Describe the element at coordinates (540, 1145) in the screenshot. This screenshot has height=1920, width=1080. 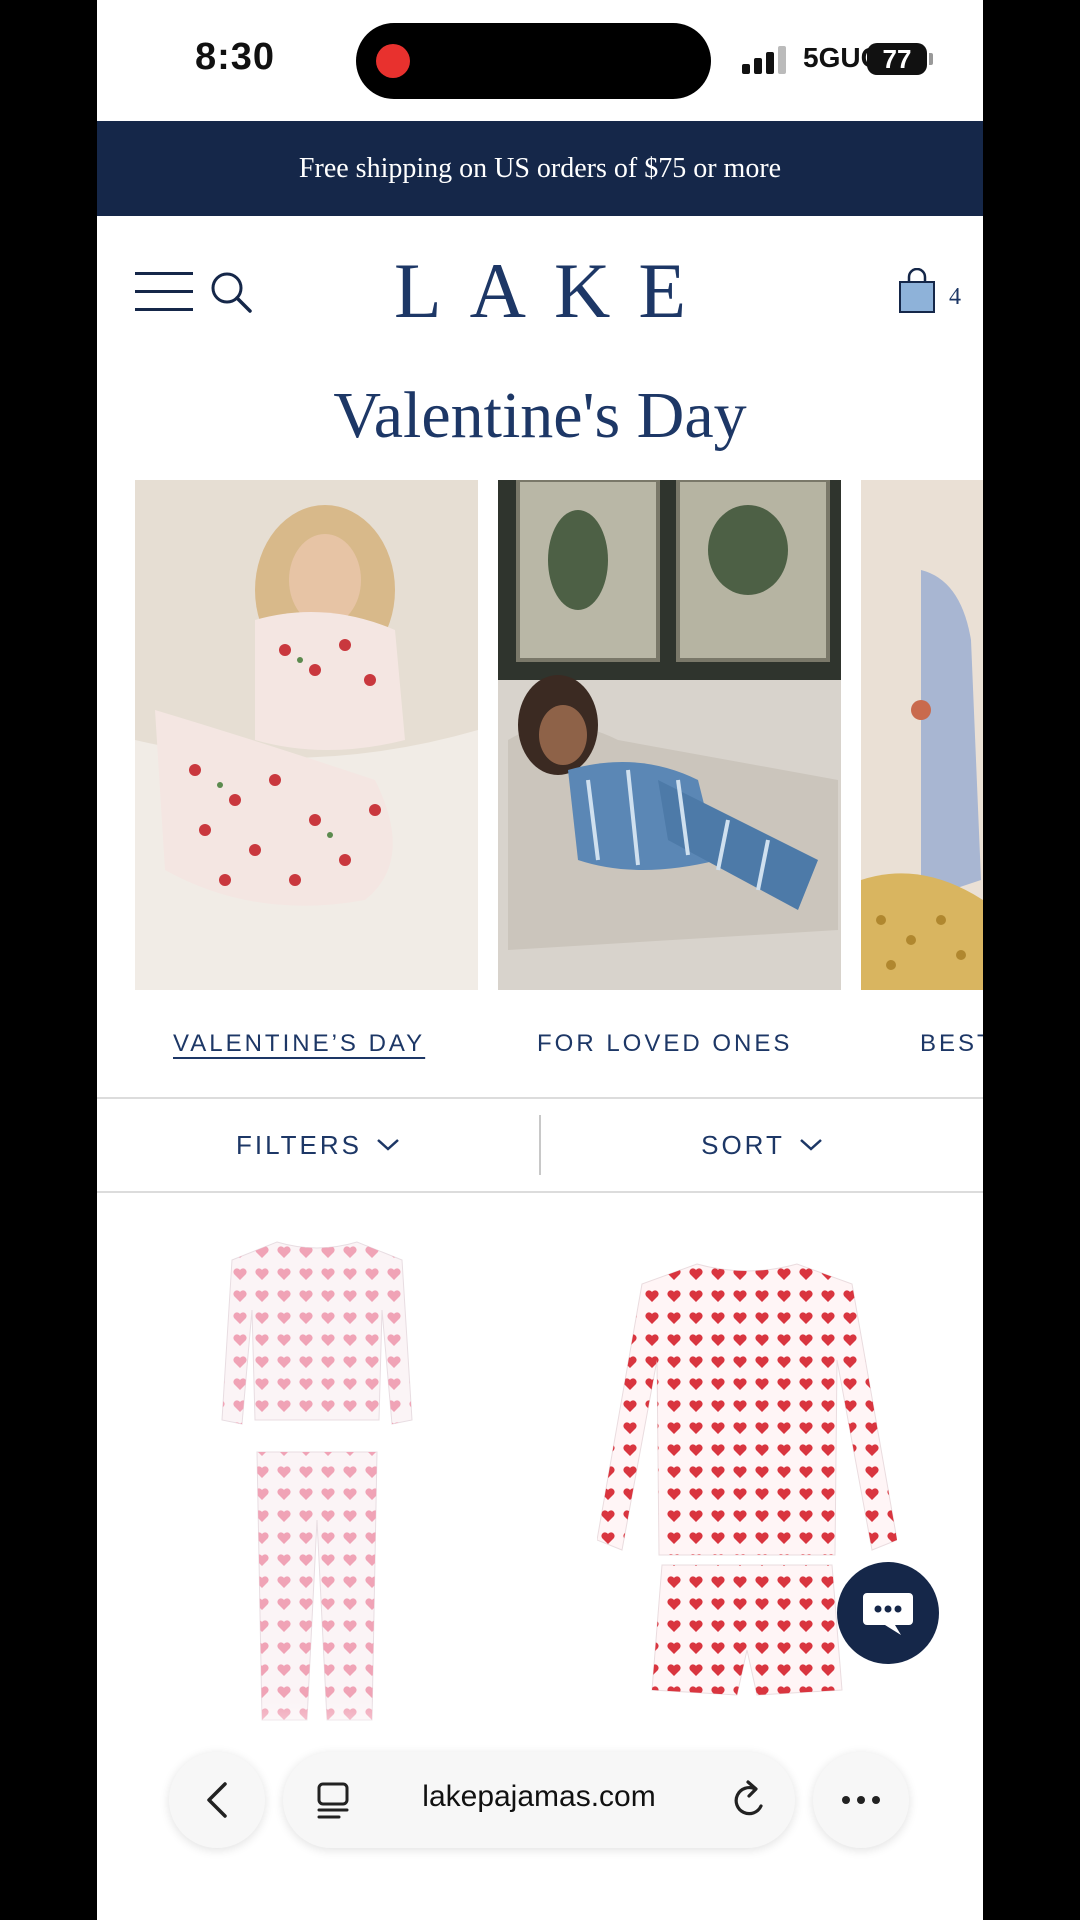
I see `filter-sort-bar: FILTERS SORT` at that location.